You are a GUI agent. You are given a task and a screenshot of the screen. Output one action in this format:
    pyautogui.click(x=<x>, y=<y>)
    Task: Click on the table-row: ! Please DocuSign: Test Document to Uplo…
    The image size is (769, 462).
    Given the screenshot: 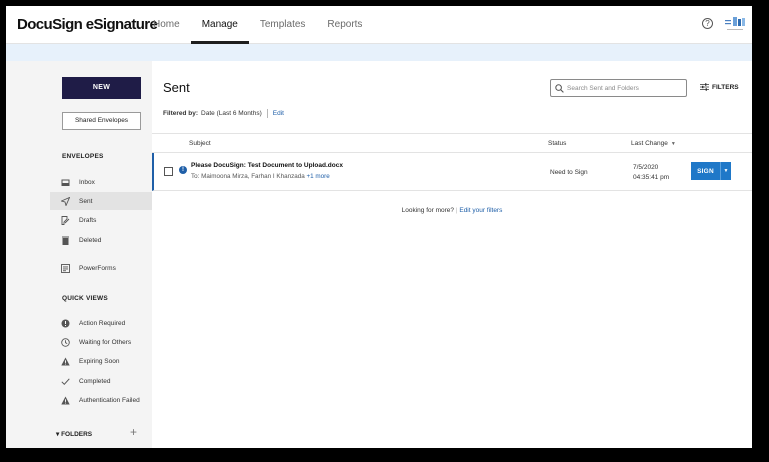 What is the action you would take?
    pyautogui.click(x=452, y=172)
    